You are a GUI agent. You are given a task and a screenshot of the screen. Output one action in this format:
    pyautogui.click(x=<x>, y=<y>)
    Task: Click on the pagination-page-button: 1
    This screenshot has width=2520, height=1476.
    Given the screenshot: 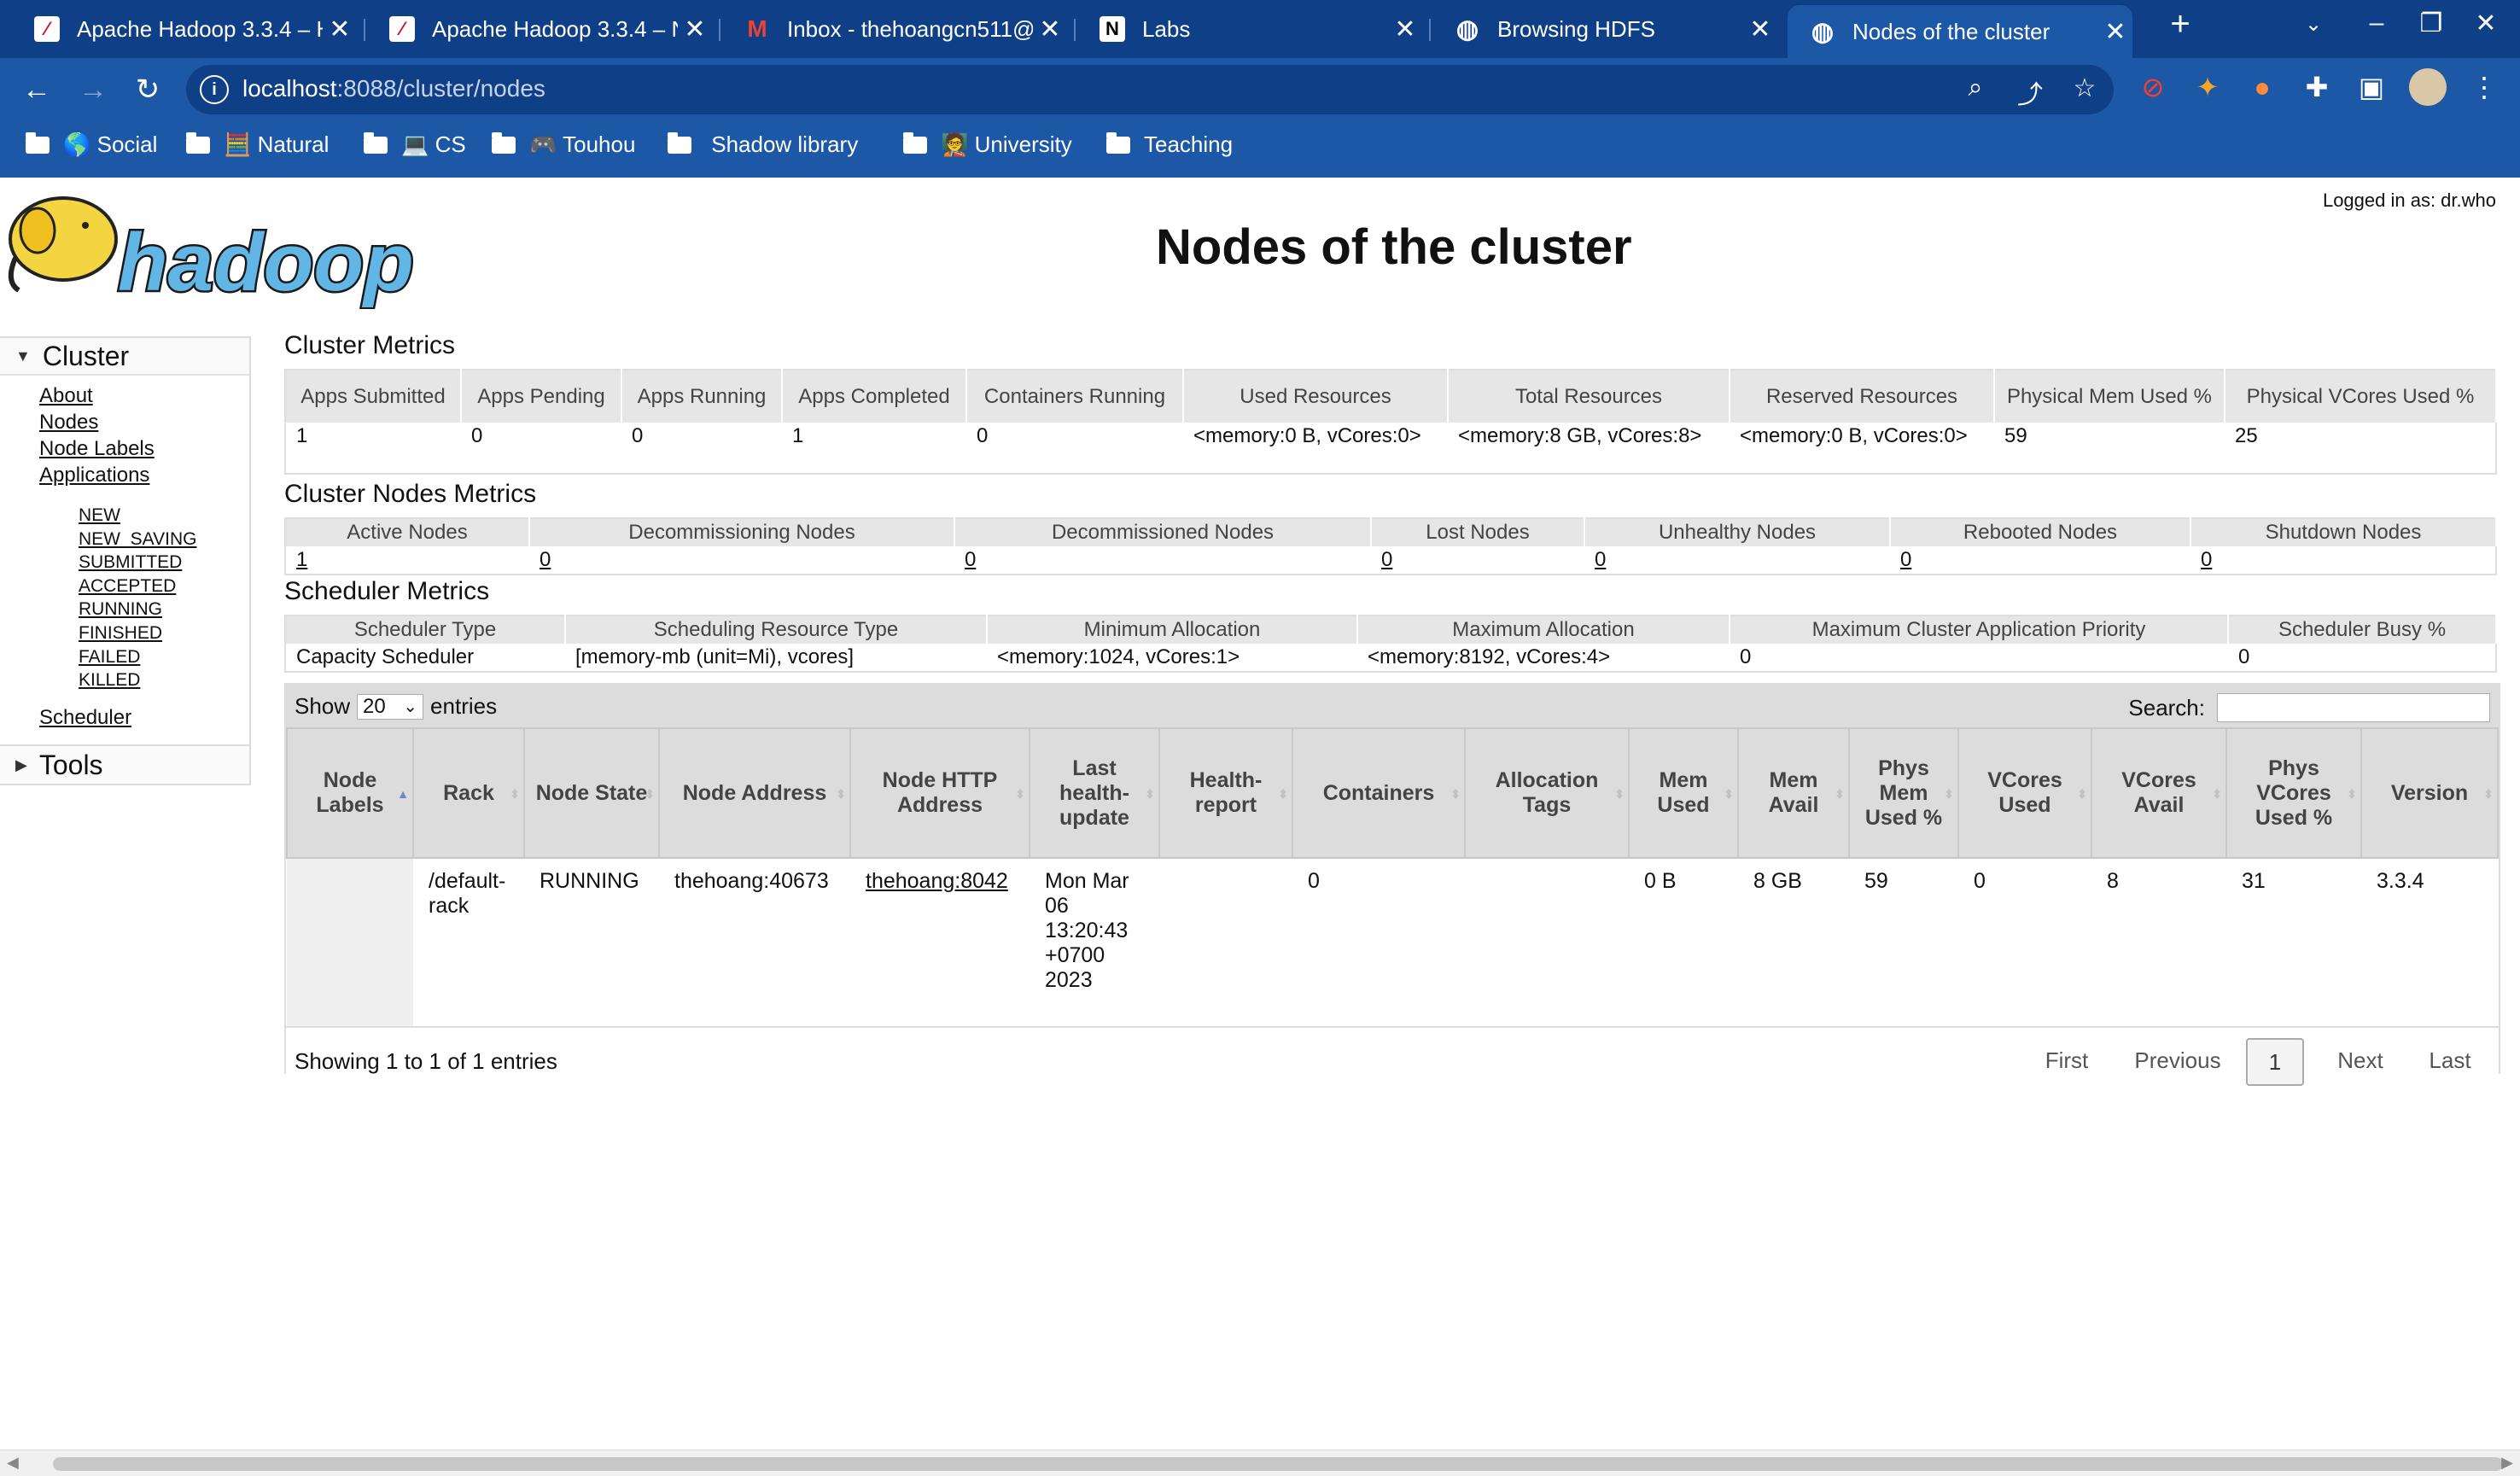 What is the action you would take?
    pyautogui.click(x=2275, y=1062)
    